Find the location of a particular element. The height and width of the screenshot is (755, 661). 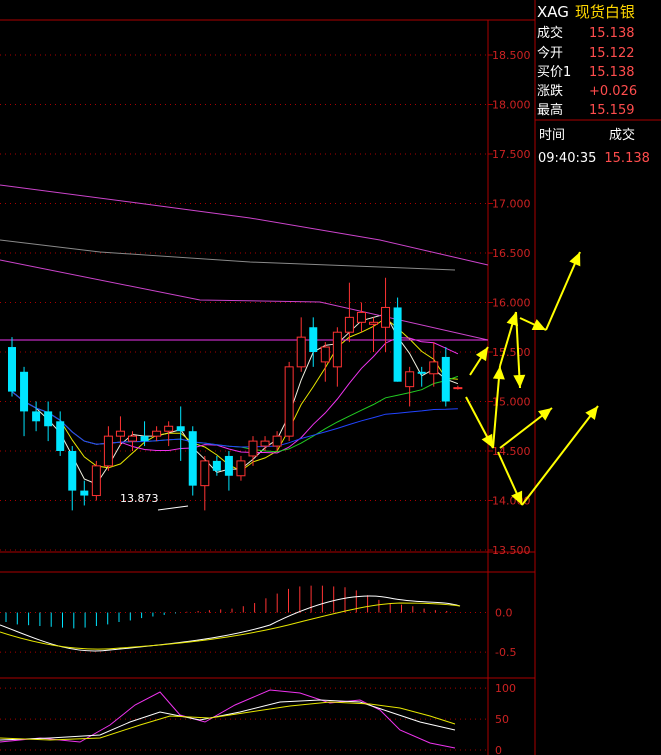

low-price-annotation: 13.873 is located at coordinates (139, 498).